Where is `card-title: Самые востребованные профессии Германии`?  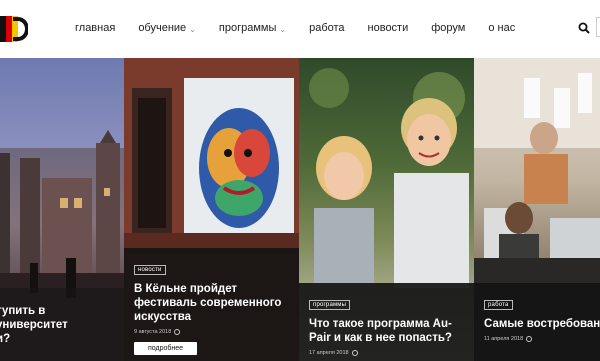 card-title: Самые востребованные профессии Германии is located at coordinates (542, 324).